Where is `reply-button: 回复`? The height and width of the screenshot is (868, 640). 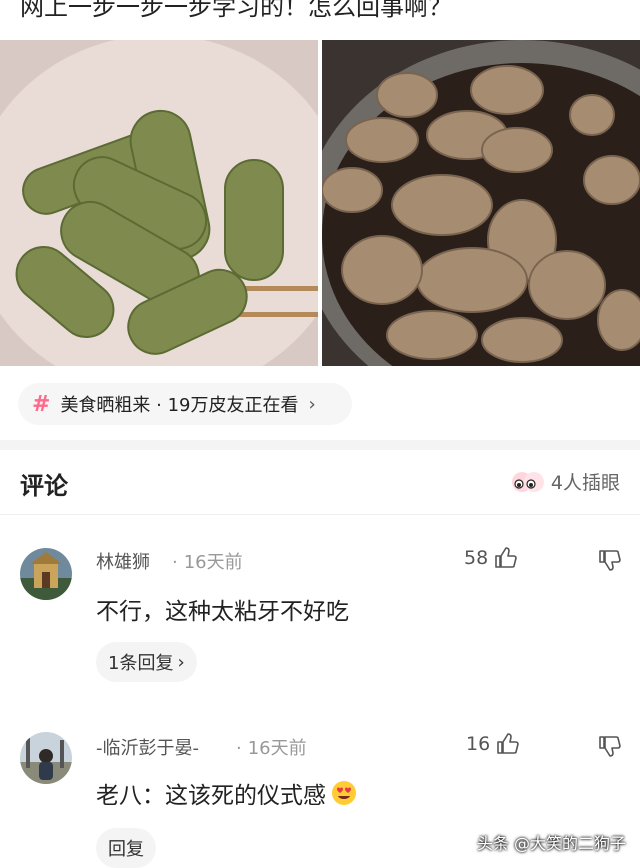 reply-button: 回复 is located at coordinates (126, 848).